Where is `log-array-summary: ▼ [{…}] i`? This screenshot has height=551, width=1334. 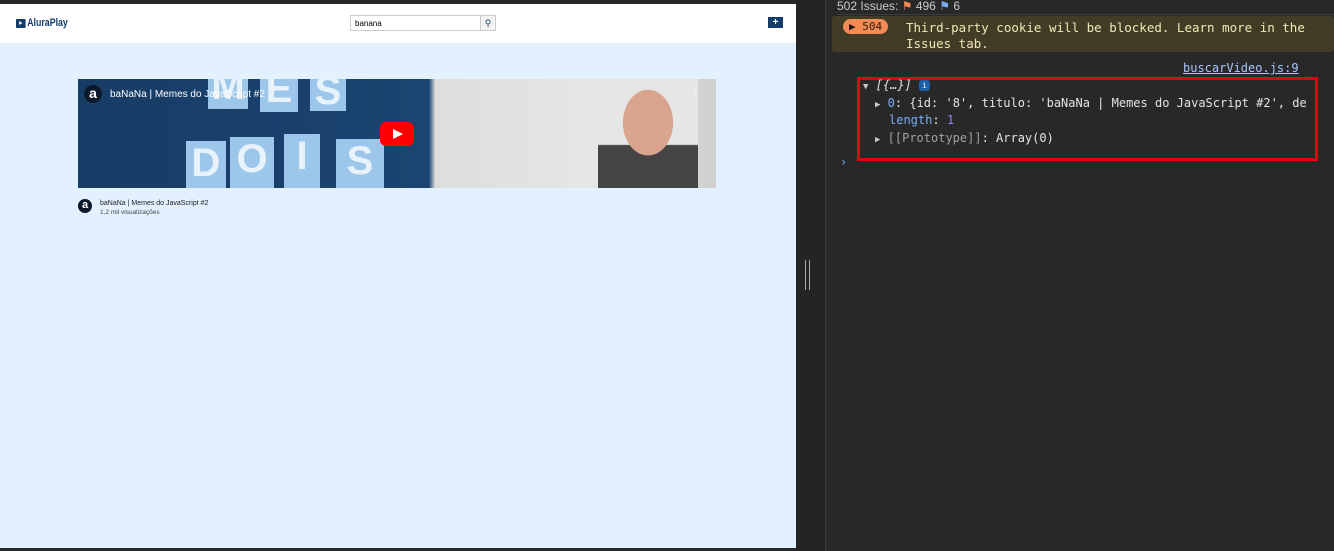
log-array-summary: ▼ [{…}] i is located at coordinates (897, 85).